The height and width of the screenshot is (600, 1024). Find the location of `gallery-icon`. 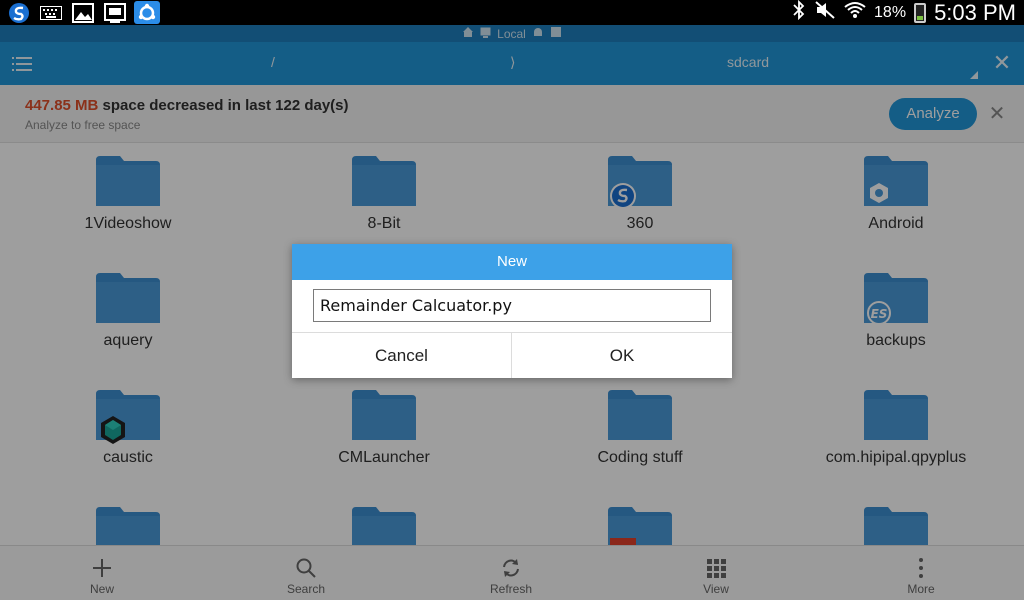

gallery-icon is located at coordinates (83, 12).